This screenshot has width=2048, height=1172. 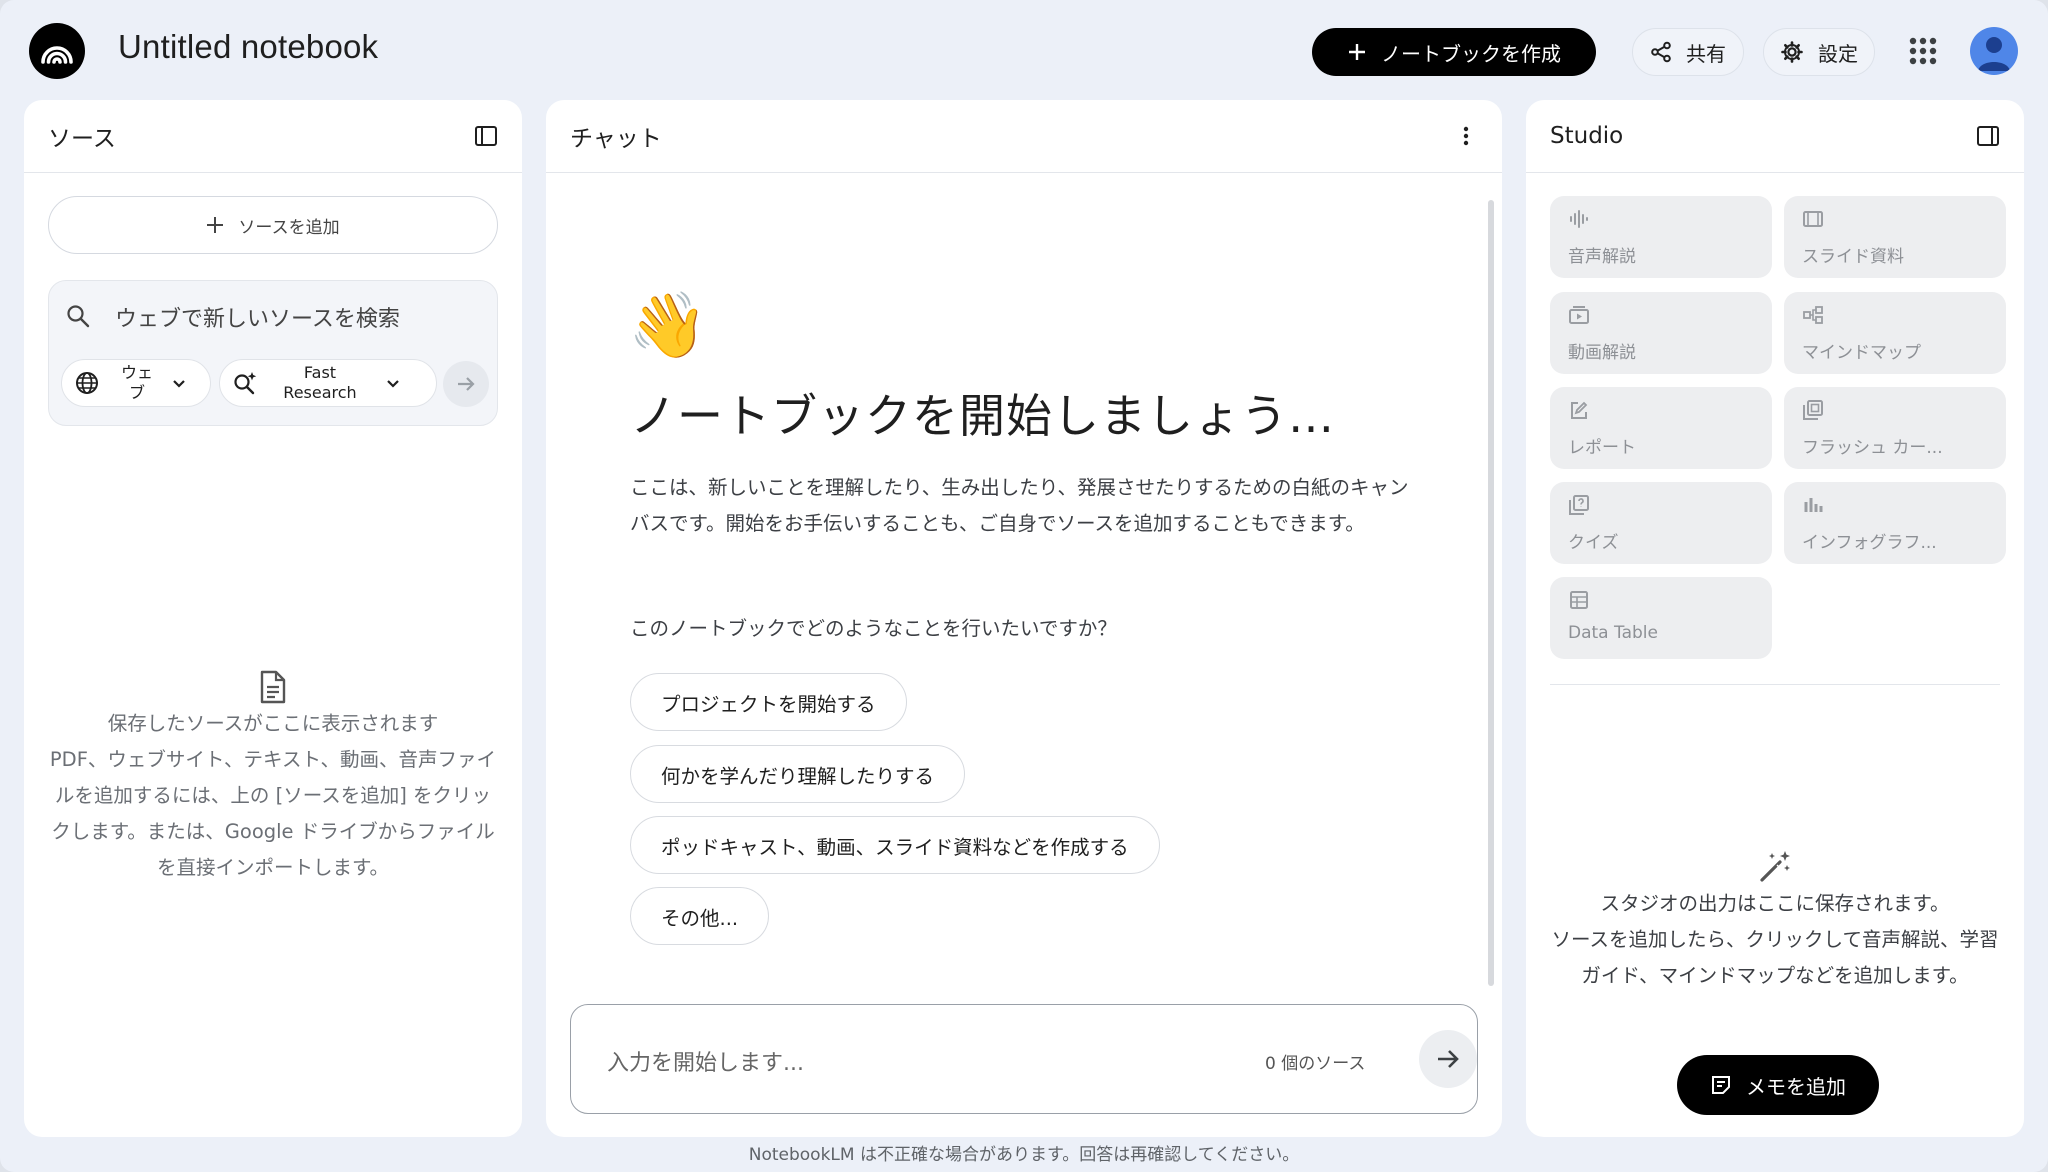 I want to click on research-sparkle-icon, so click(x=245, y=383).